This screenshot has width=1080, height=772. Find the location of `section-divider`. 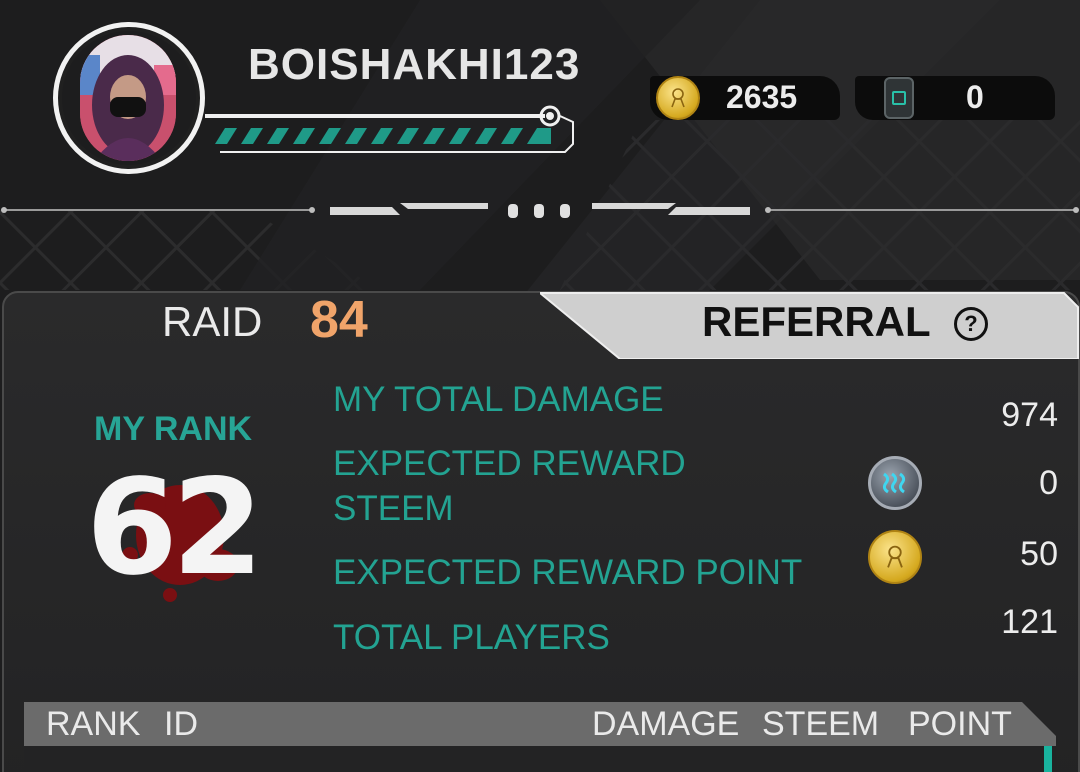

section-divider is located at coordinates (540, 210).